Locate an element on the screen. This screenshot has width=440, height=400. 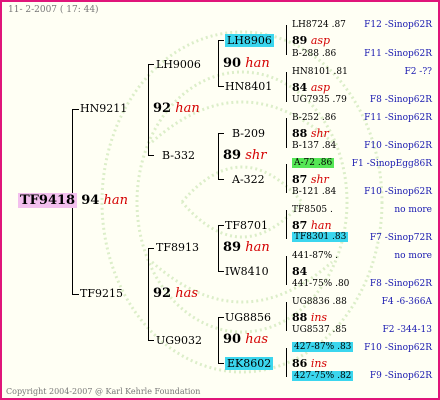
dam-race: has is located at coordinates (187, 293).